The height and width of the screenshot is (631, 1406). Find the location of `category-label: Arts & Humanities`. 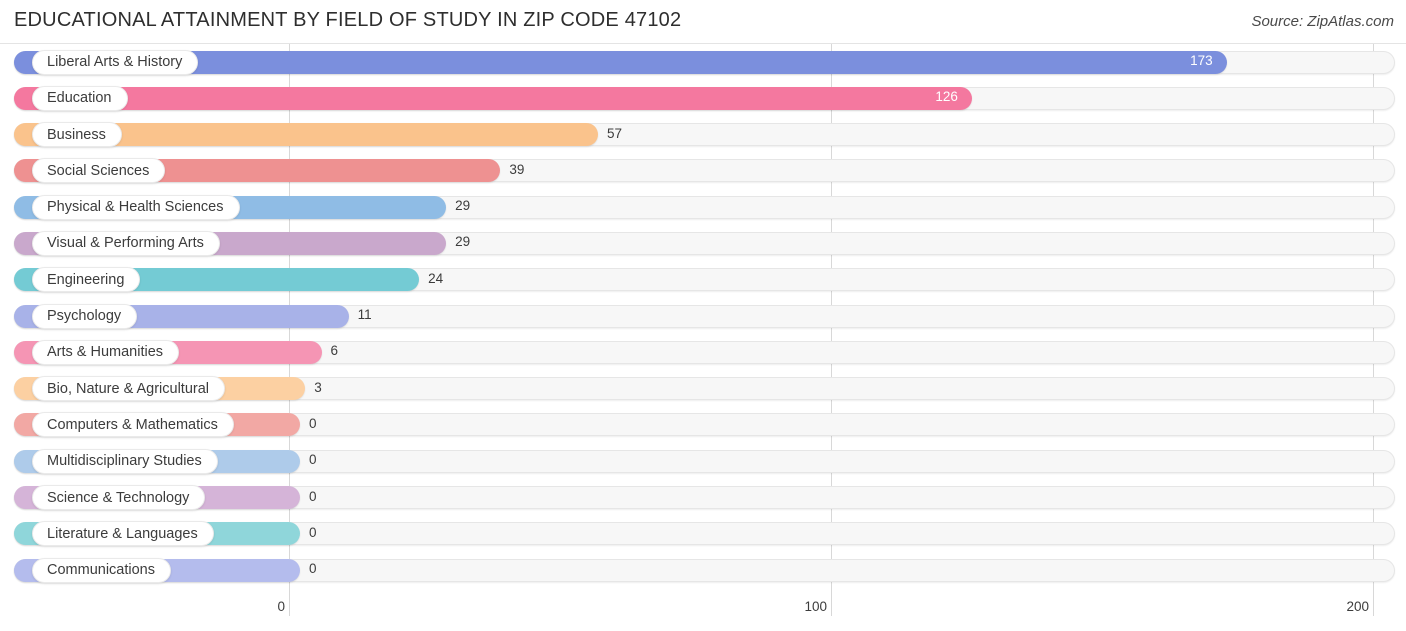

category-label: Arts & Humanities is located at coordinates (106, 352).